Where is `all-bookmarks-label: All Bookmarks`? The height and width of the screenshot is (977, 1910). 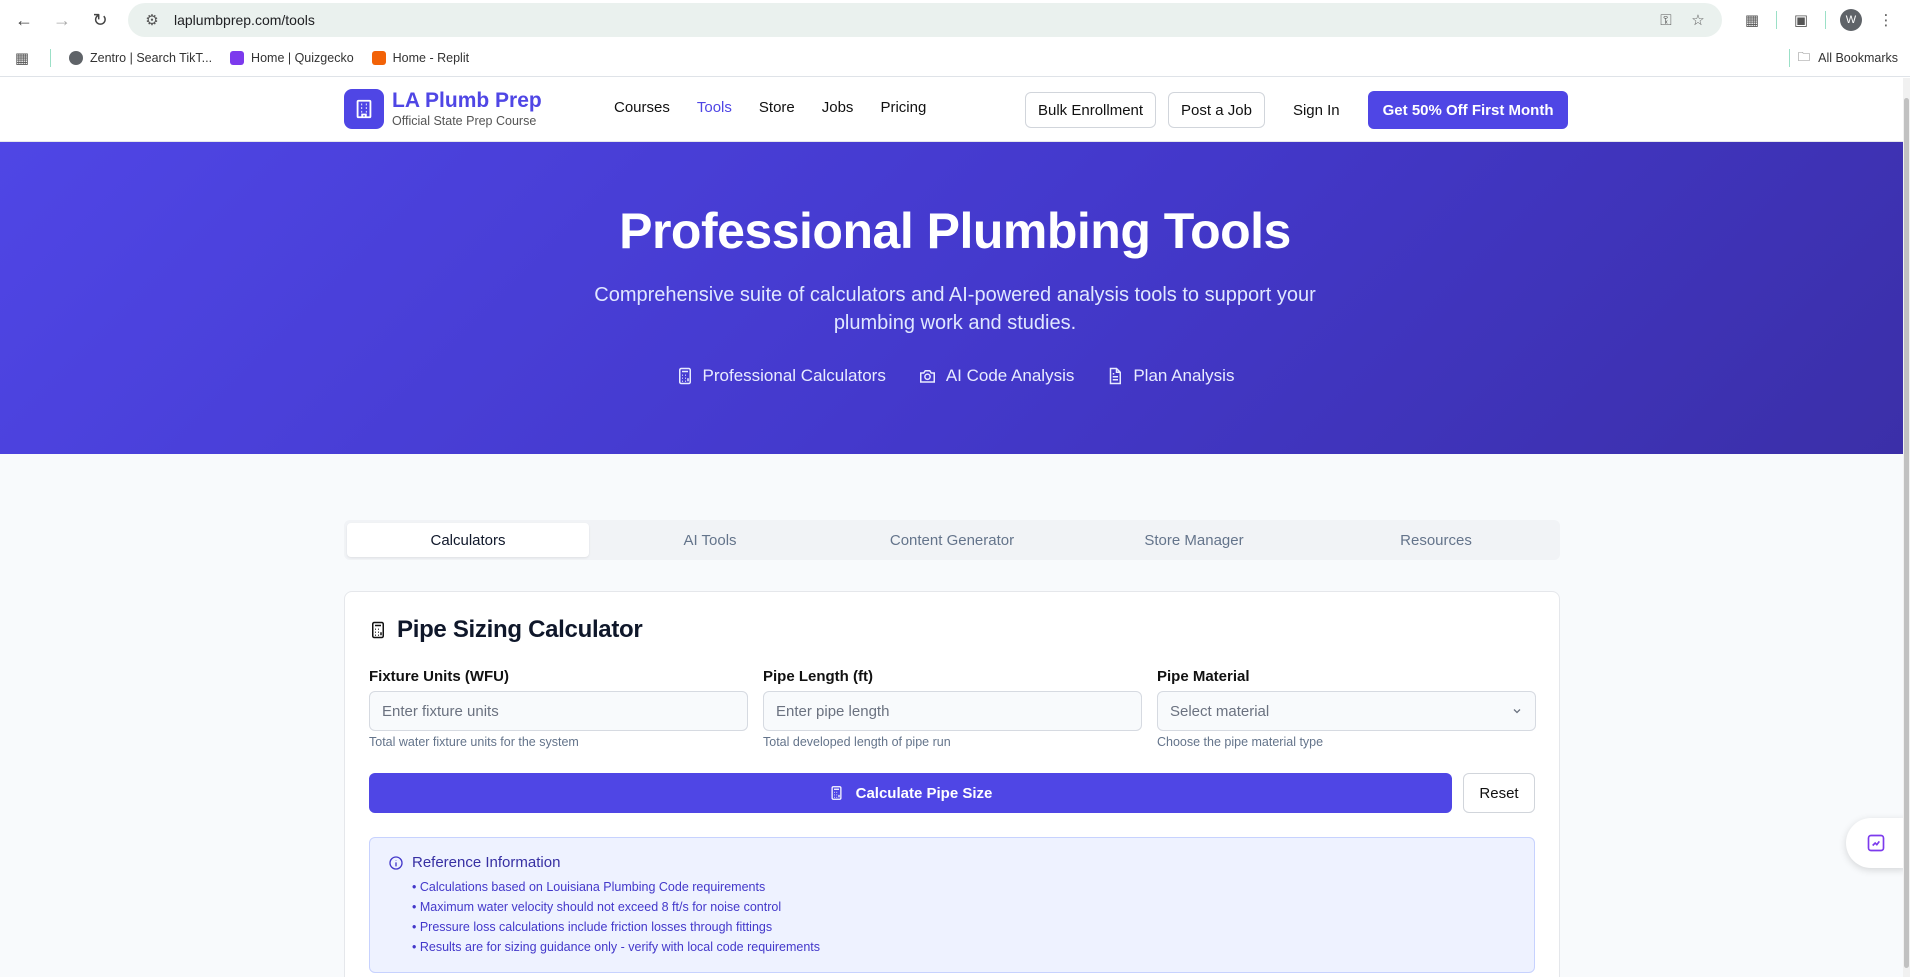 all-bookmarks-label: All Bookmarks is located at coordinates (1858, 58).